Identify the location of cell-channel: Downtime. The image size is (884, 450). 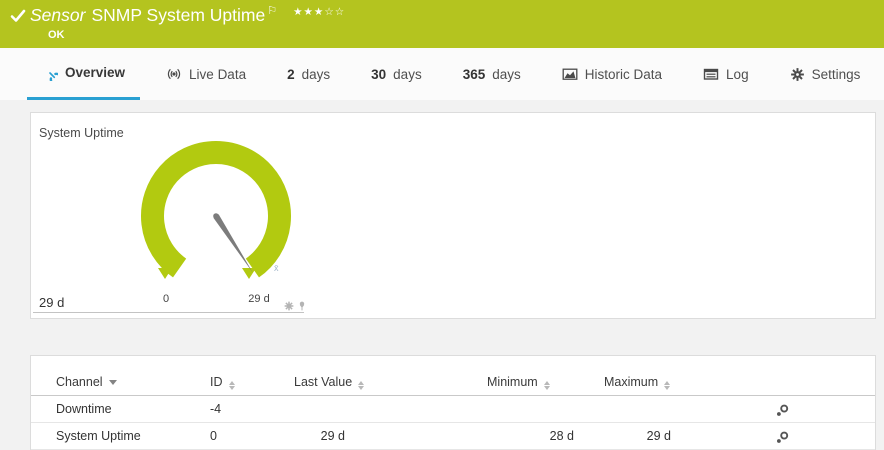
(84, 409).